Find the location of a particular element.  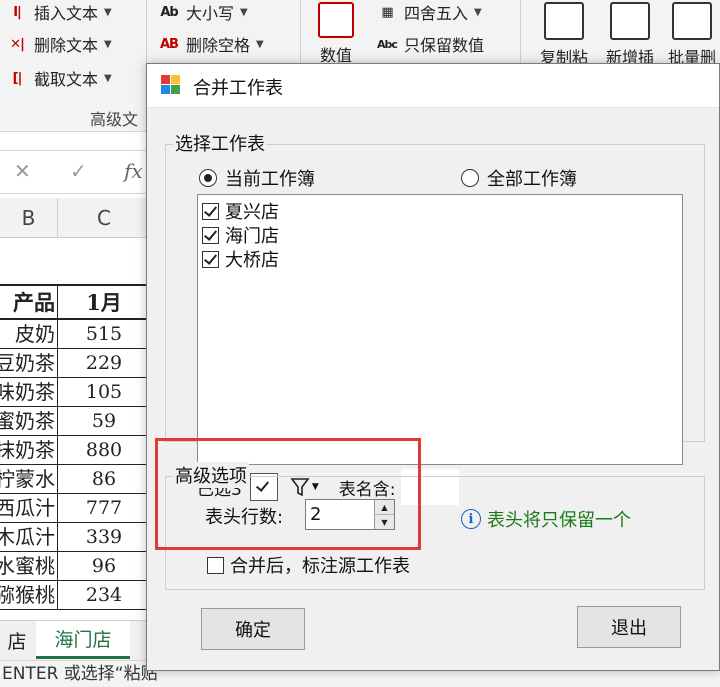

table-row: 西瓜汁 777 is located at coordinates (75, 508).